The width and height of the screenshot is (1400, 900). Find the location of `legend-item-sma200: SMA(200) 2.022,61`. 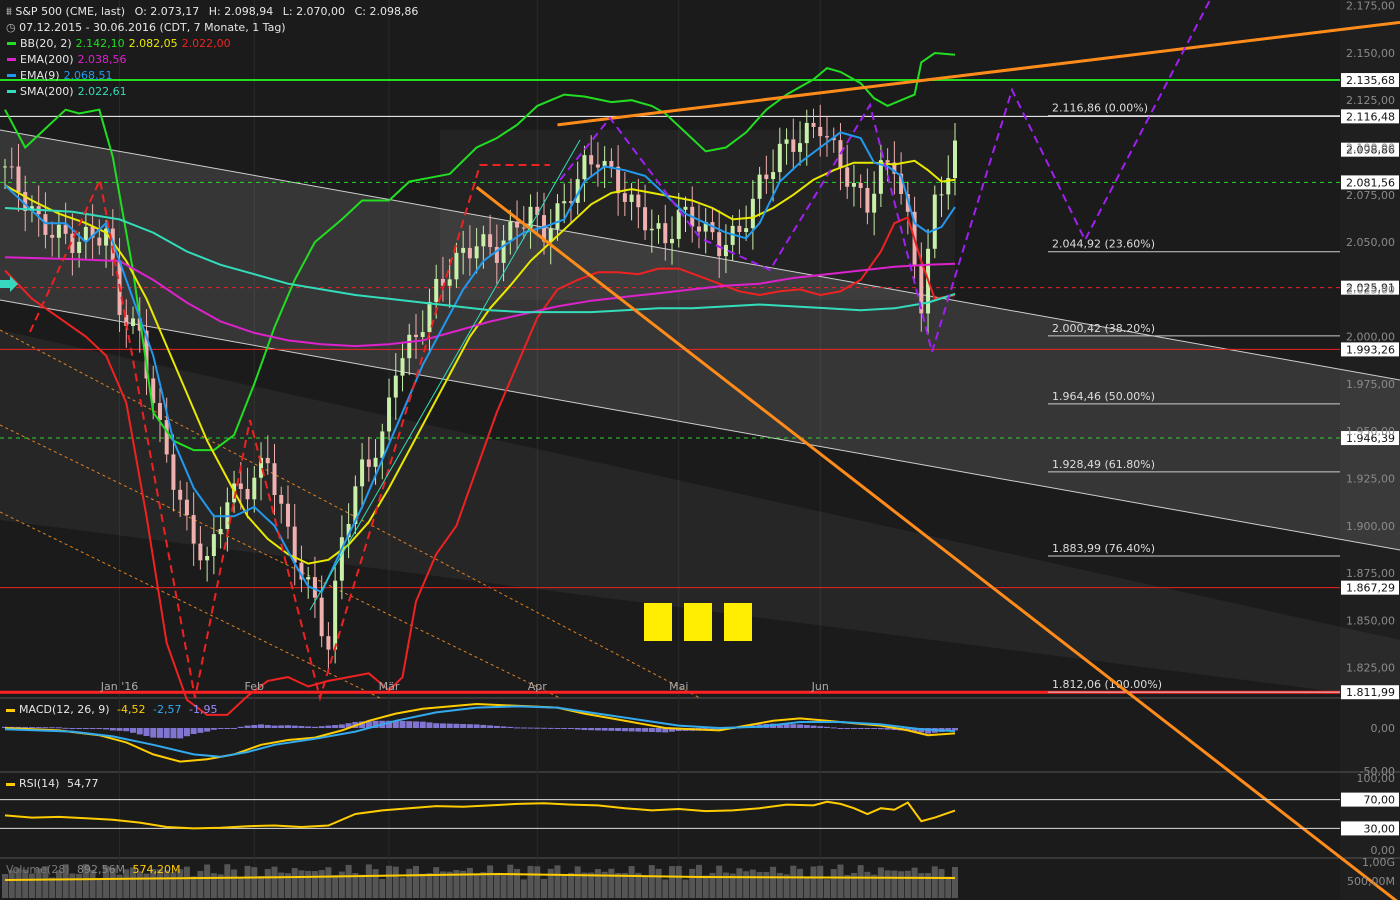

legend-item-sma200: SMA(200) 2.022,61 is located at coordinates (212, 92).